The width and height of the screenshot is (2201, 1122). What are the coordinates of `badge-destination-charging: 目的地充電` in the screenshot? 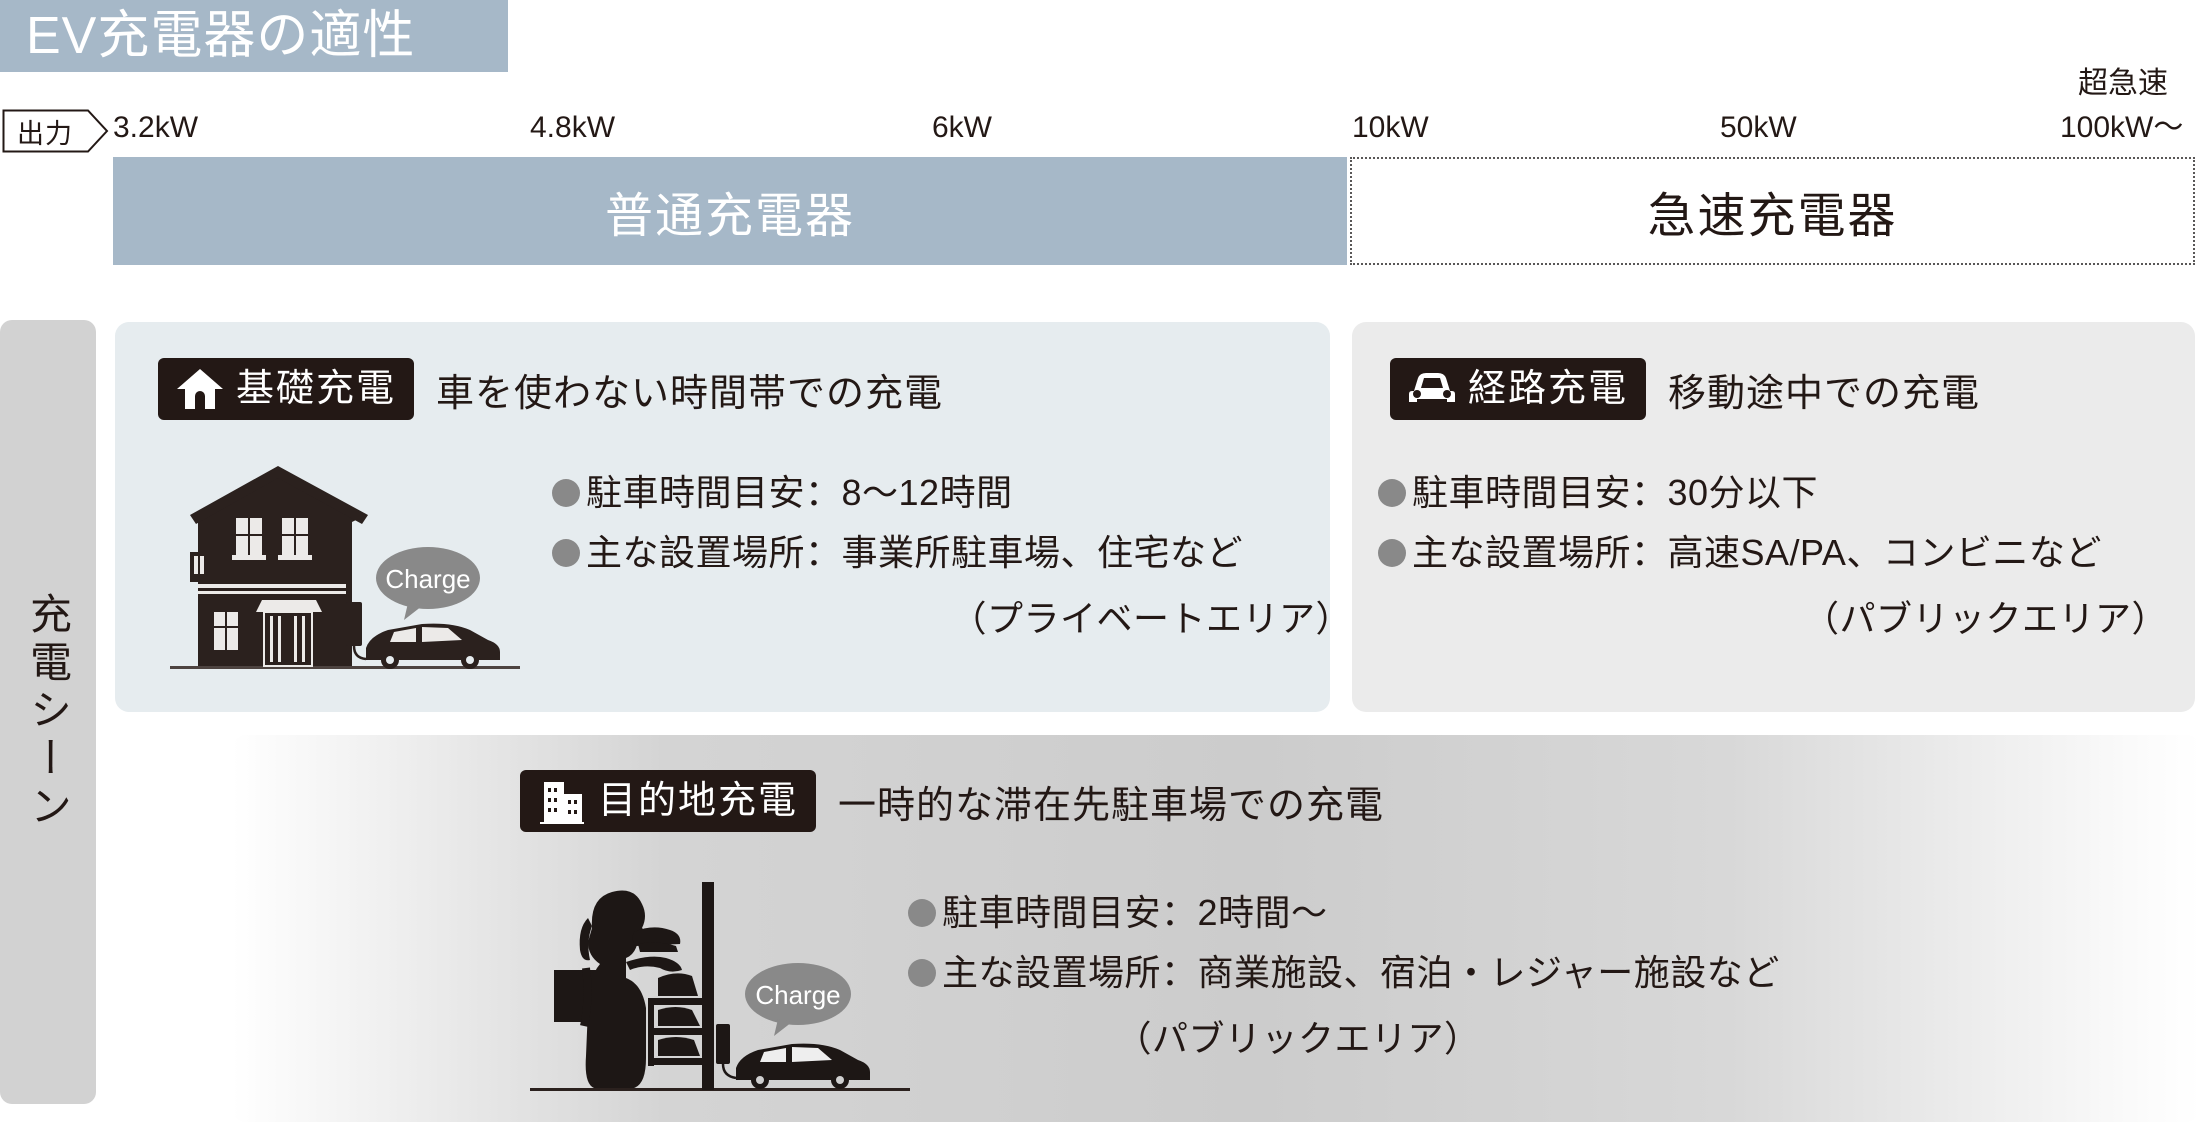 It's located at (668, 801).